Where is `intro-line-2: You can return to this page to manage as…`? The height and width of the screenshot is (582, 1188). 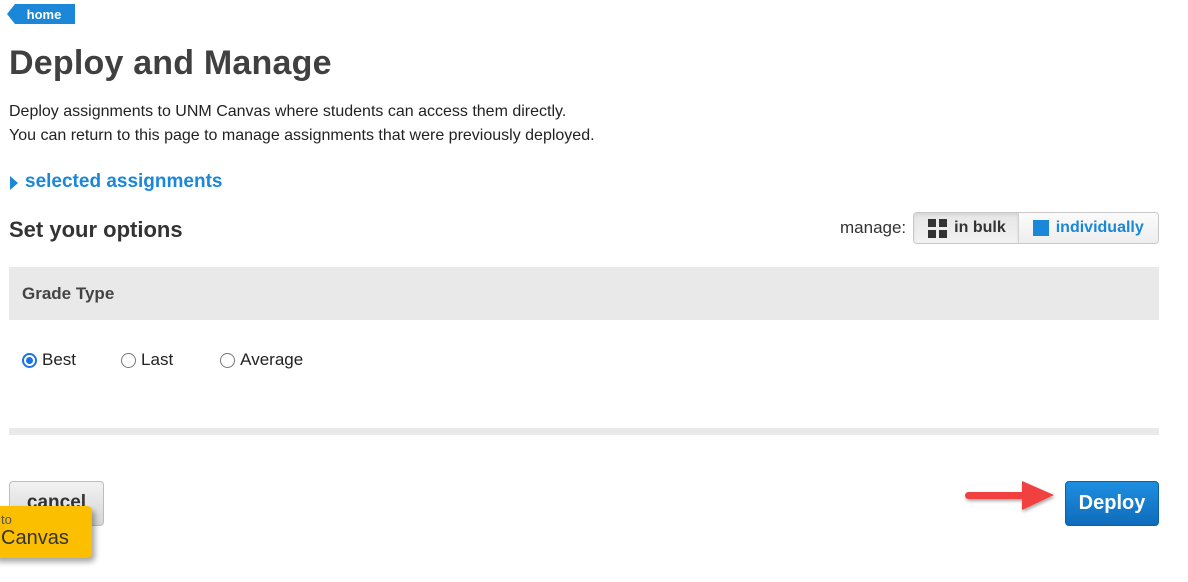 intro-line-2: You can return to this page to manage as… is located at coordinates (302, 135).